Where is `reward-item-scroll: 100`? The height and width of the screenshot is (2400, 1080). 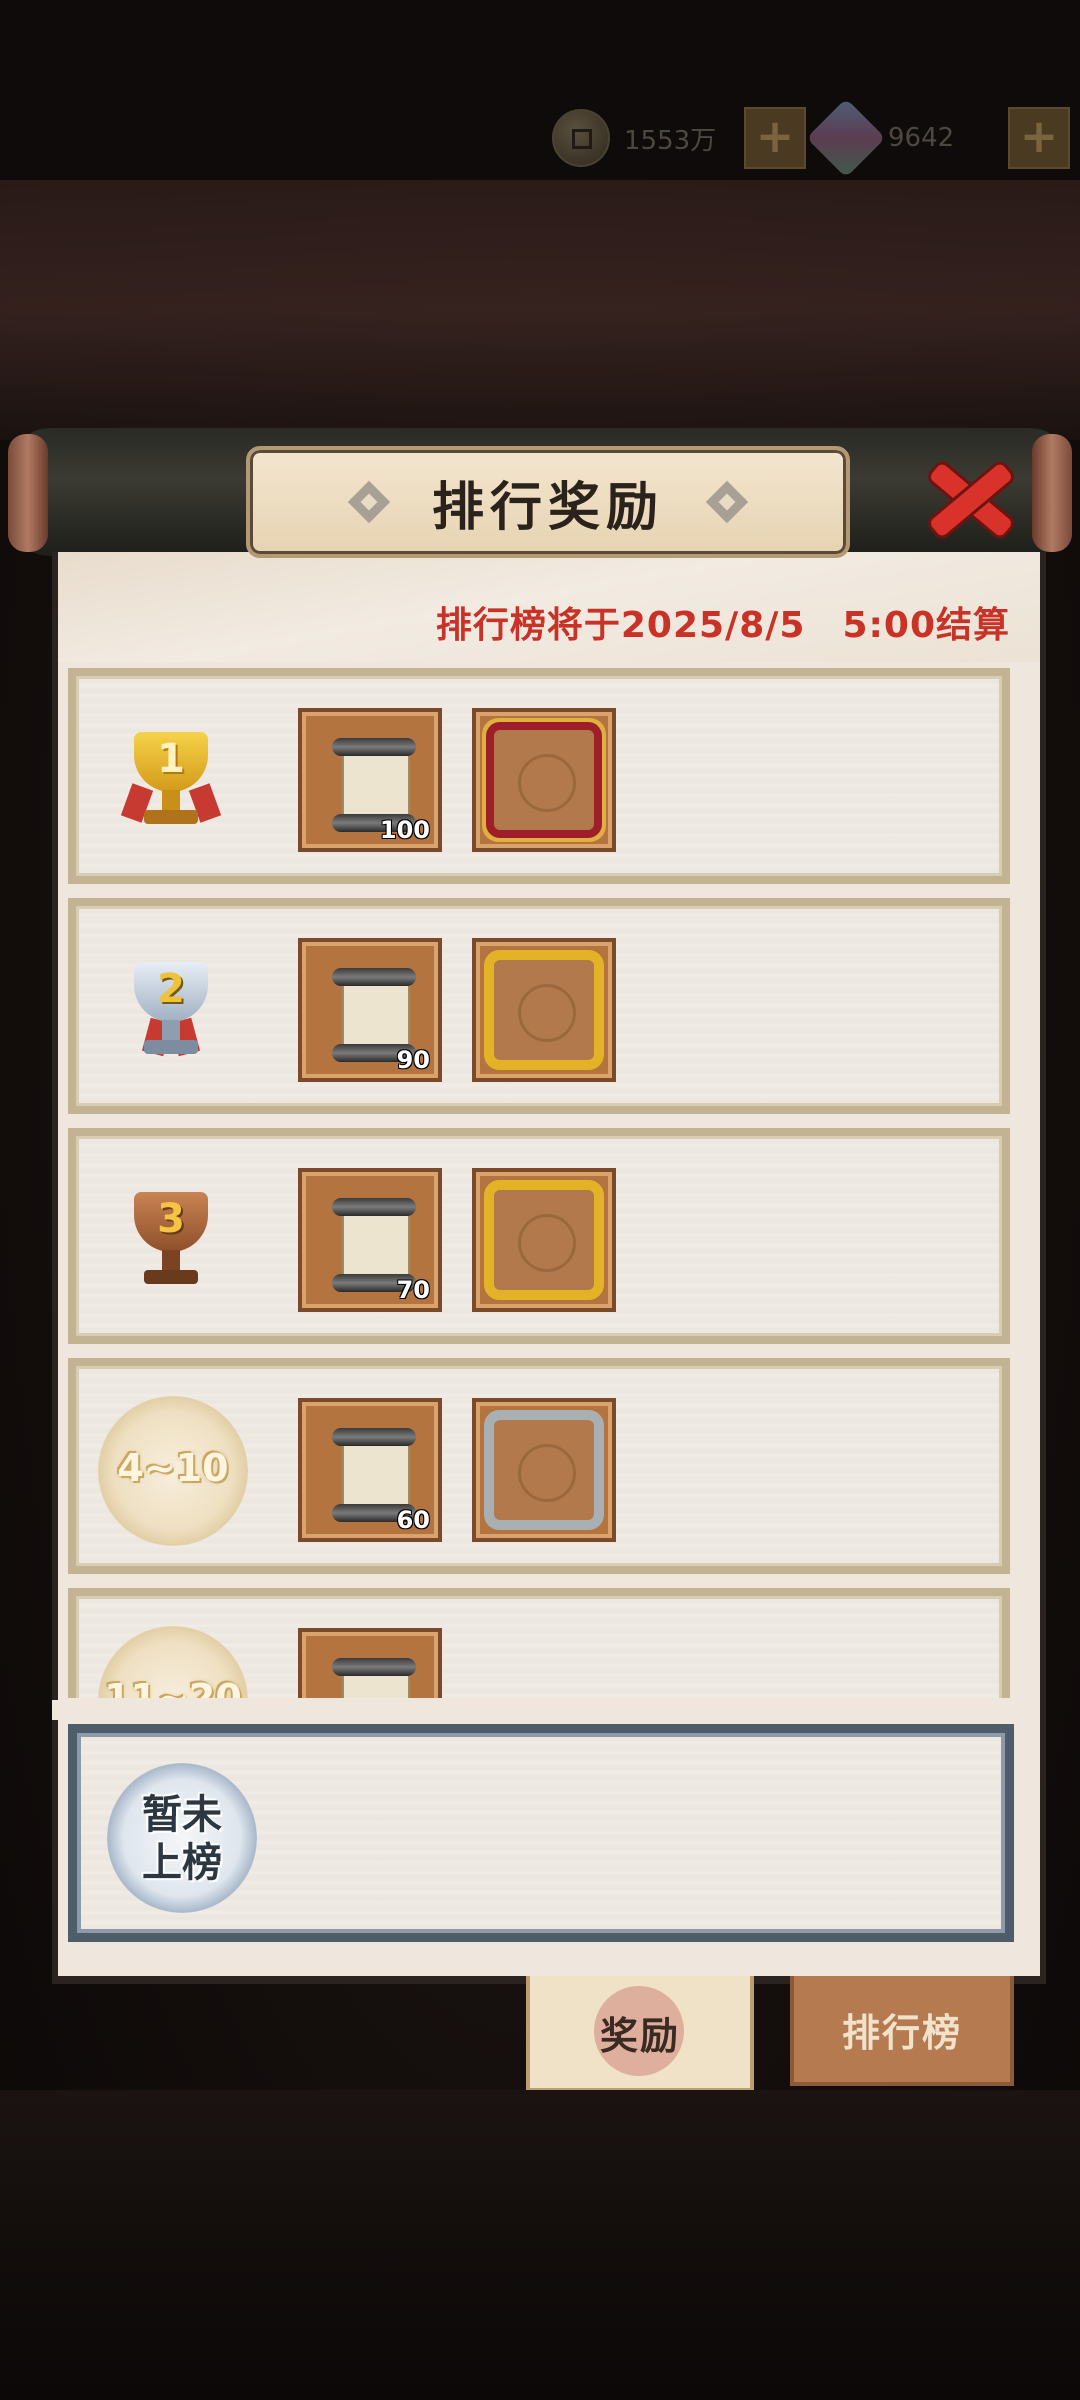 reward-item-scroll: 100 is located at coordinates (370, 780).